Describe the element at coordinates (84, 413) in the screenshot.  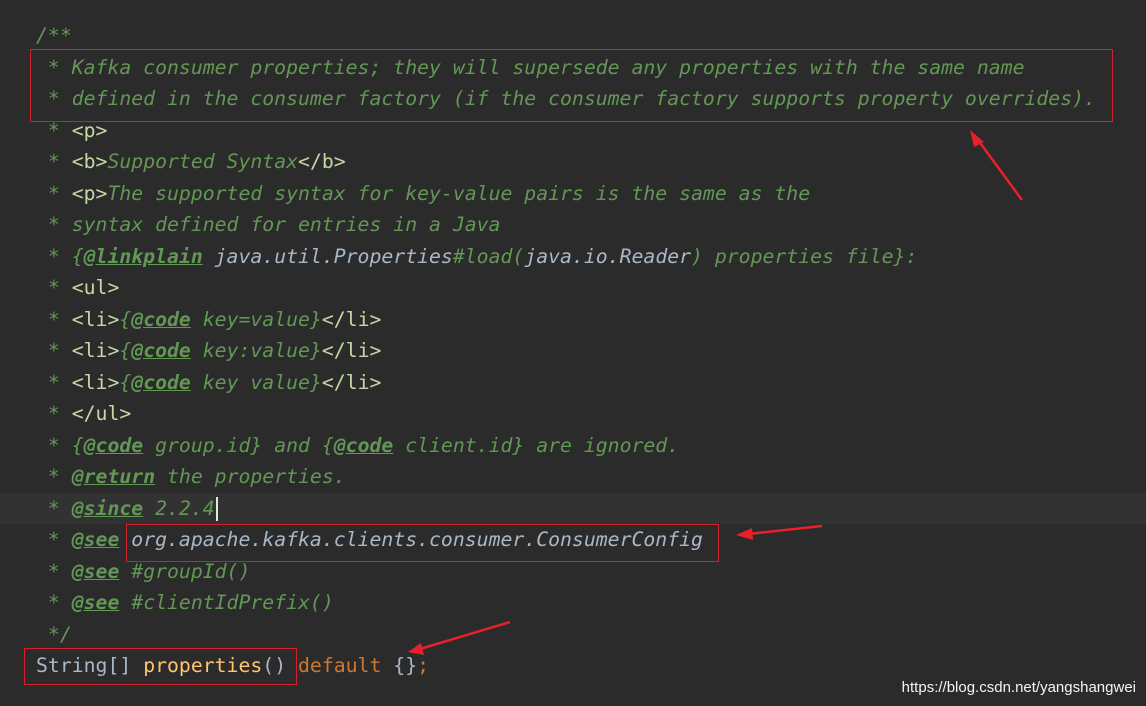
I see `code-line-13: * </ul>` at that location.